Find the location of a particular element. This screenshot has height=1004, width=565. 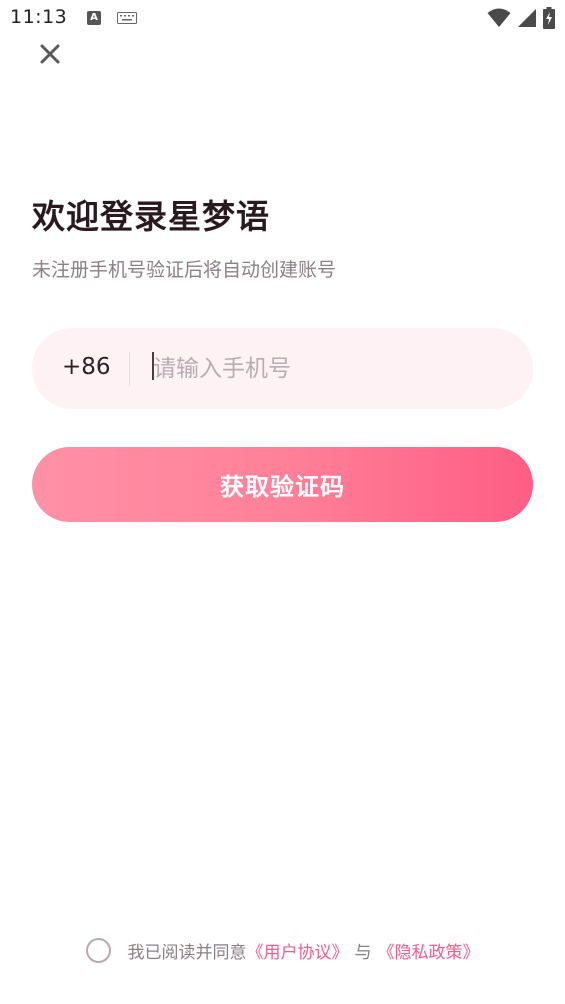

close-button is located at coordinates (50, 54).